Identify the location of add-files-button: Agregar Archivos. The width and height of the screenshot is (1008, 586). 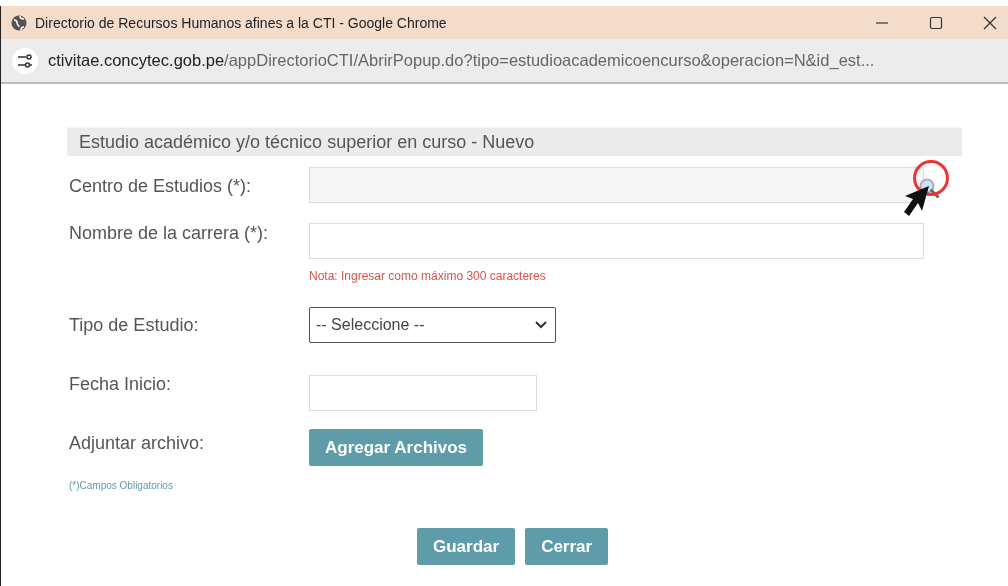
(396, 447).